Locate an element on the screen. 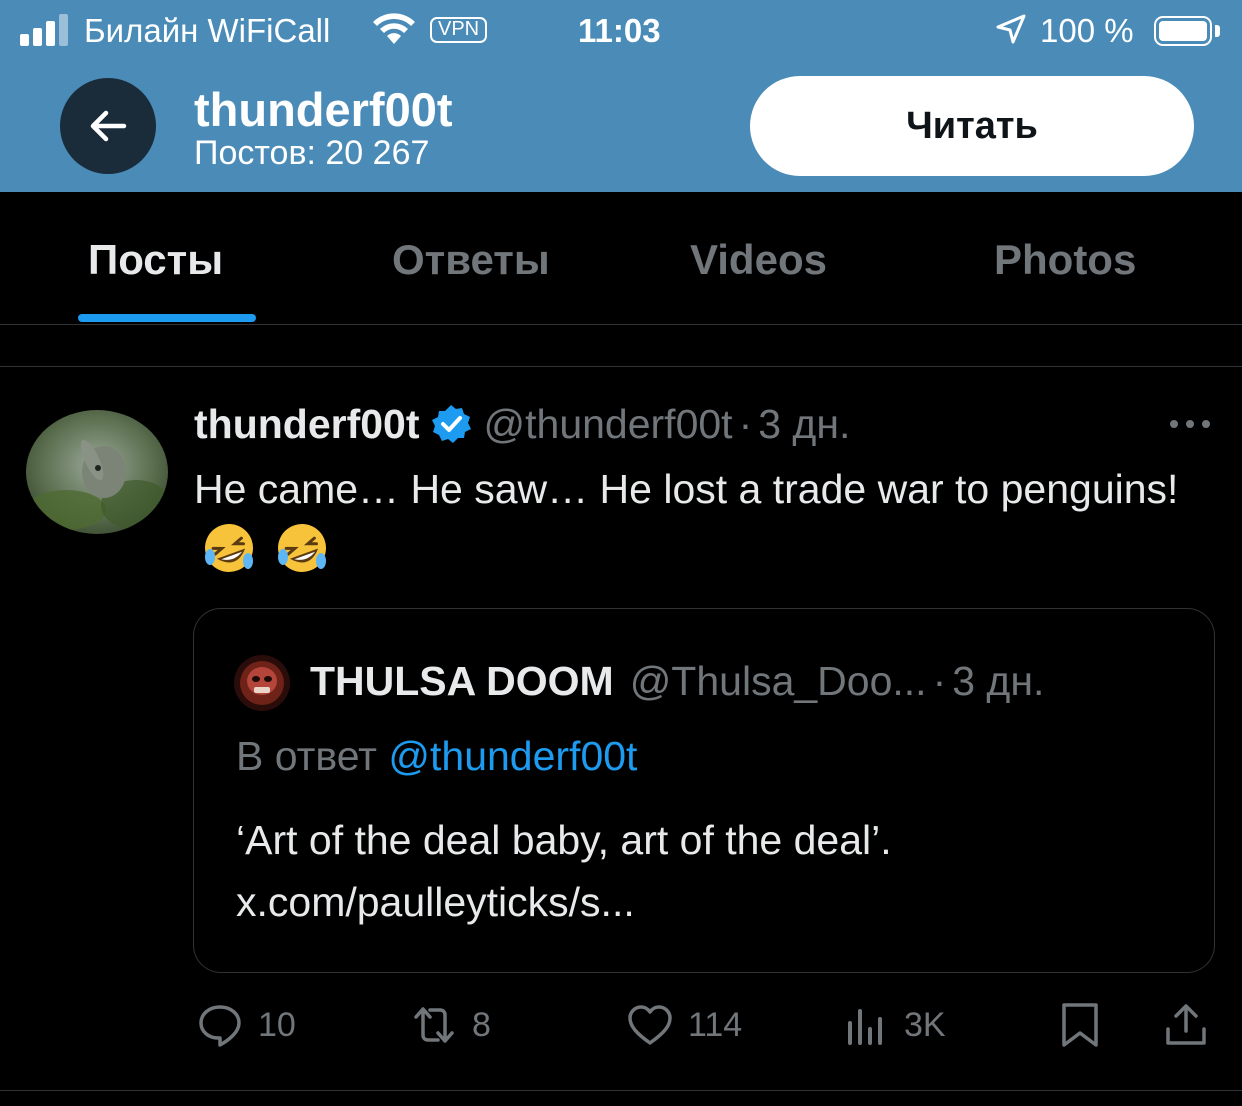  tab-videos: Videos is located at coordinates (758, 260).